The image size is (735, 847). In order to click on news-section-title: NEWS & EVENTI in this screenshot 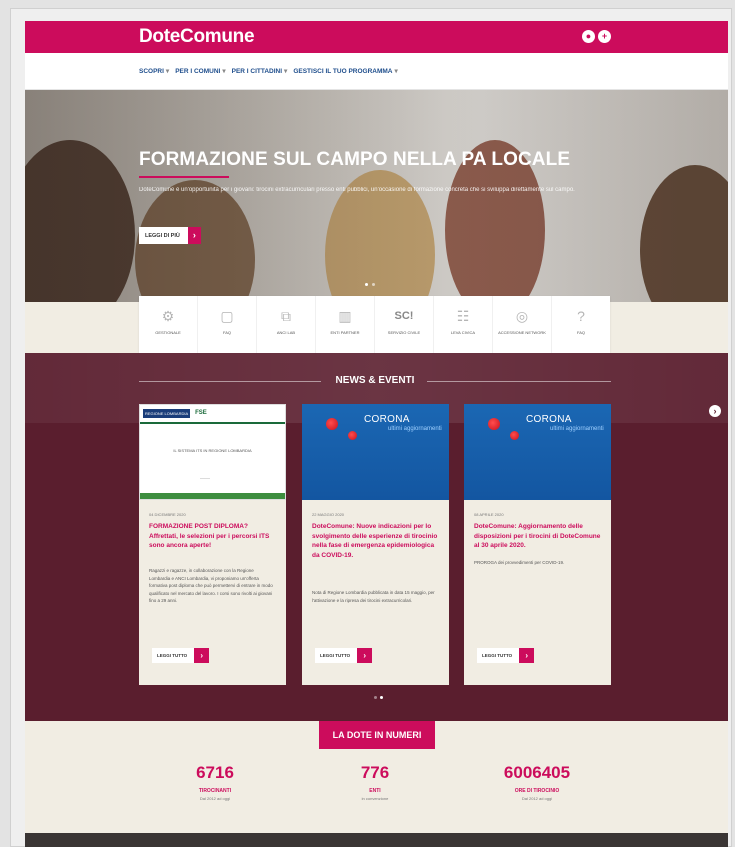, I will do `click(375, 380)`.